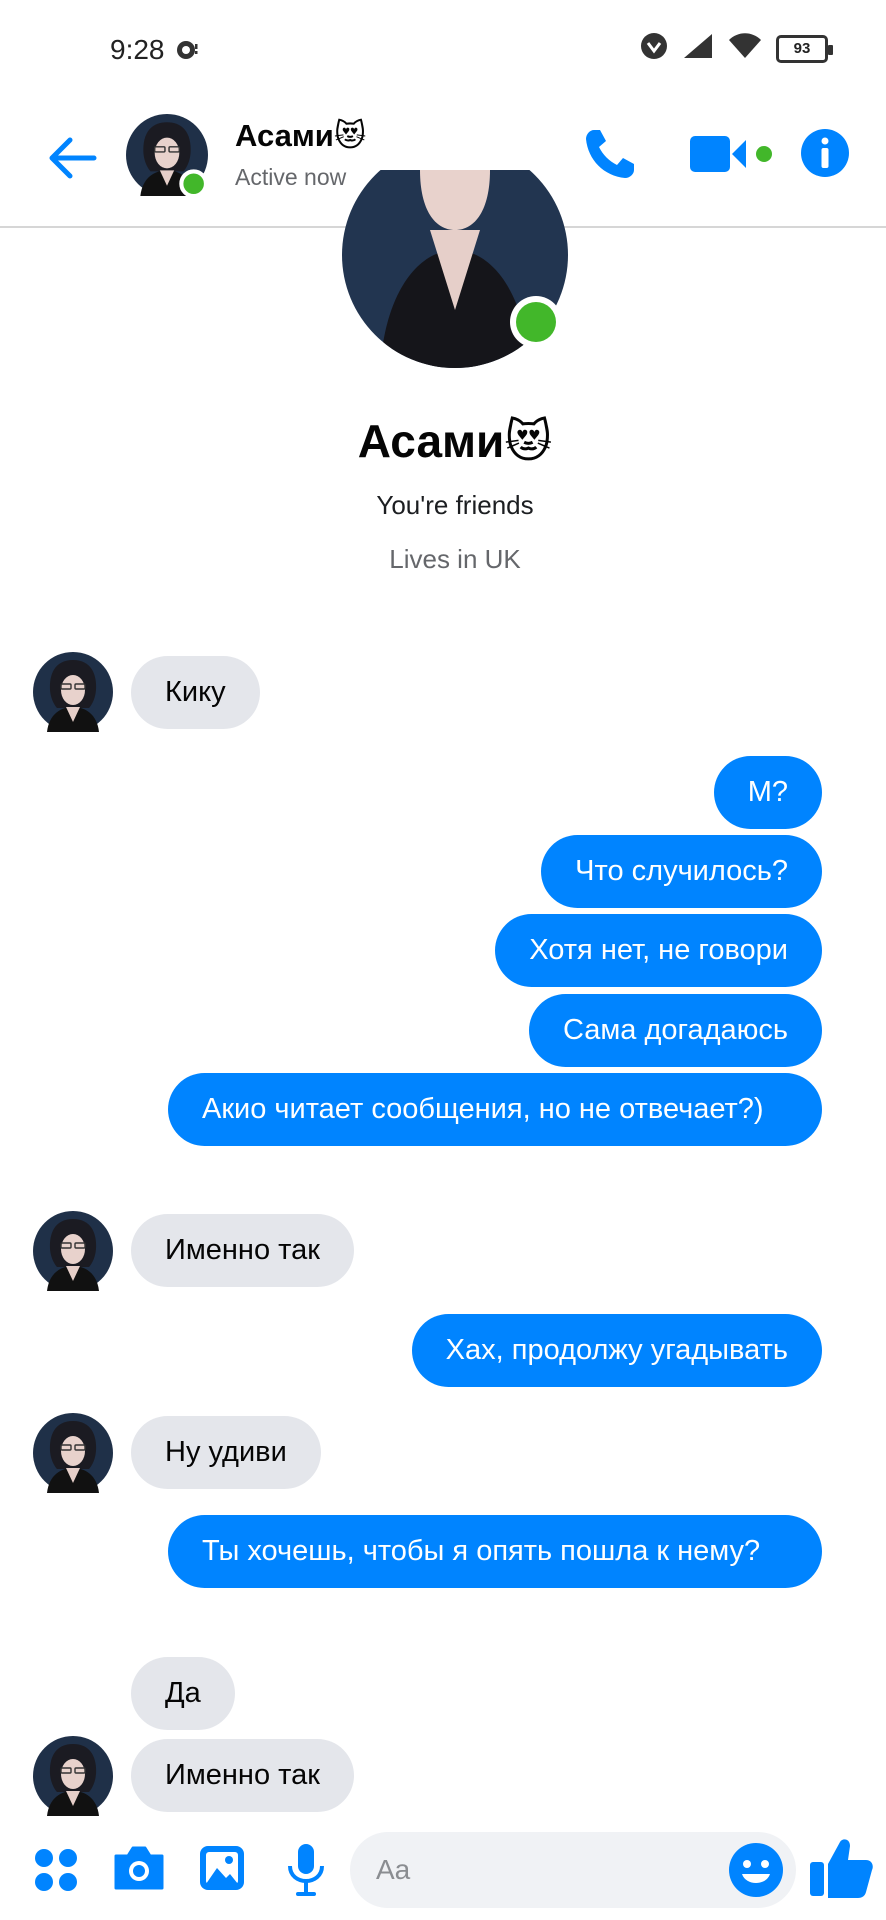  I want to click on message-bubble-outgoing: М?, so click(767, 792).